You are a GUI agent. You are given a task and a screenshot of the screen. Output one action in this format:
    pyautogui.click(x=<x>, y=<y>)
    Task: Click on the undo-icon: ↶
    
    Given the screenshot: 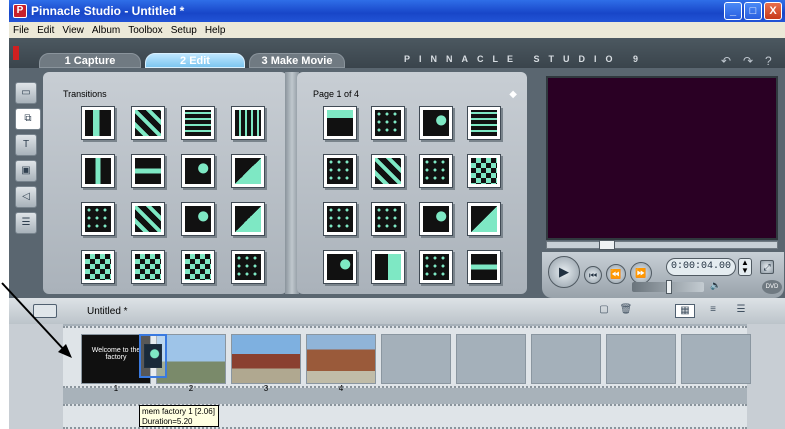 What is the action you would take?
    pyautogui.click(x=726, y=61)
    